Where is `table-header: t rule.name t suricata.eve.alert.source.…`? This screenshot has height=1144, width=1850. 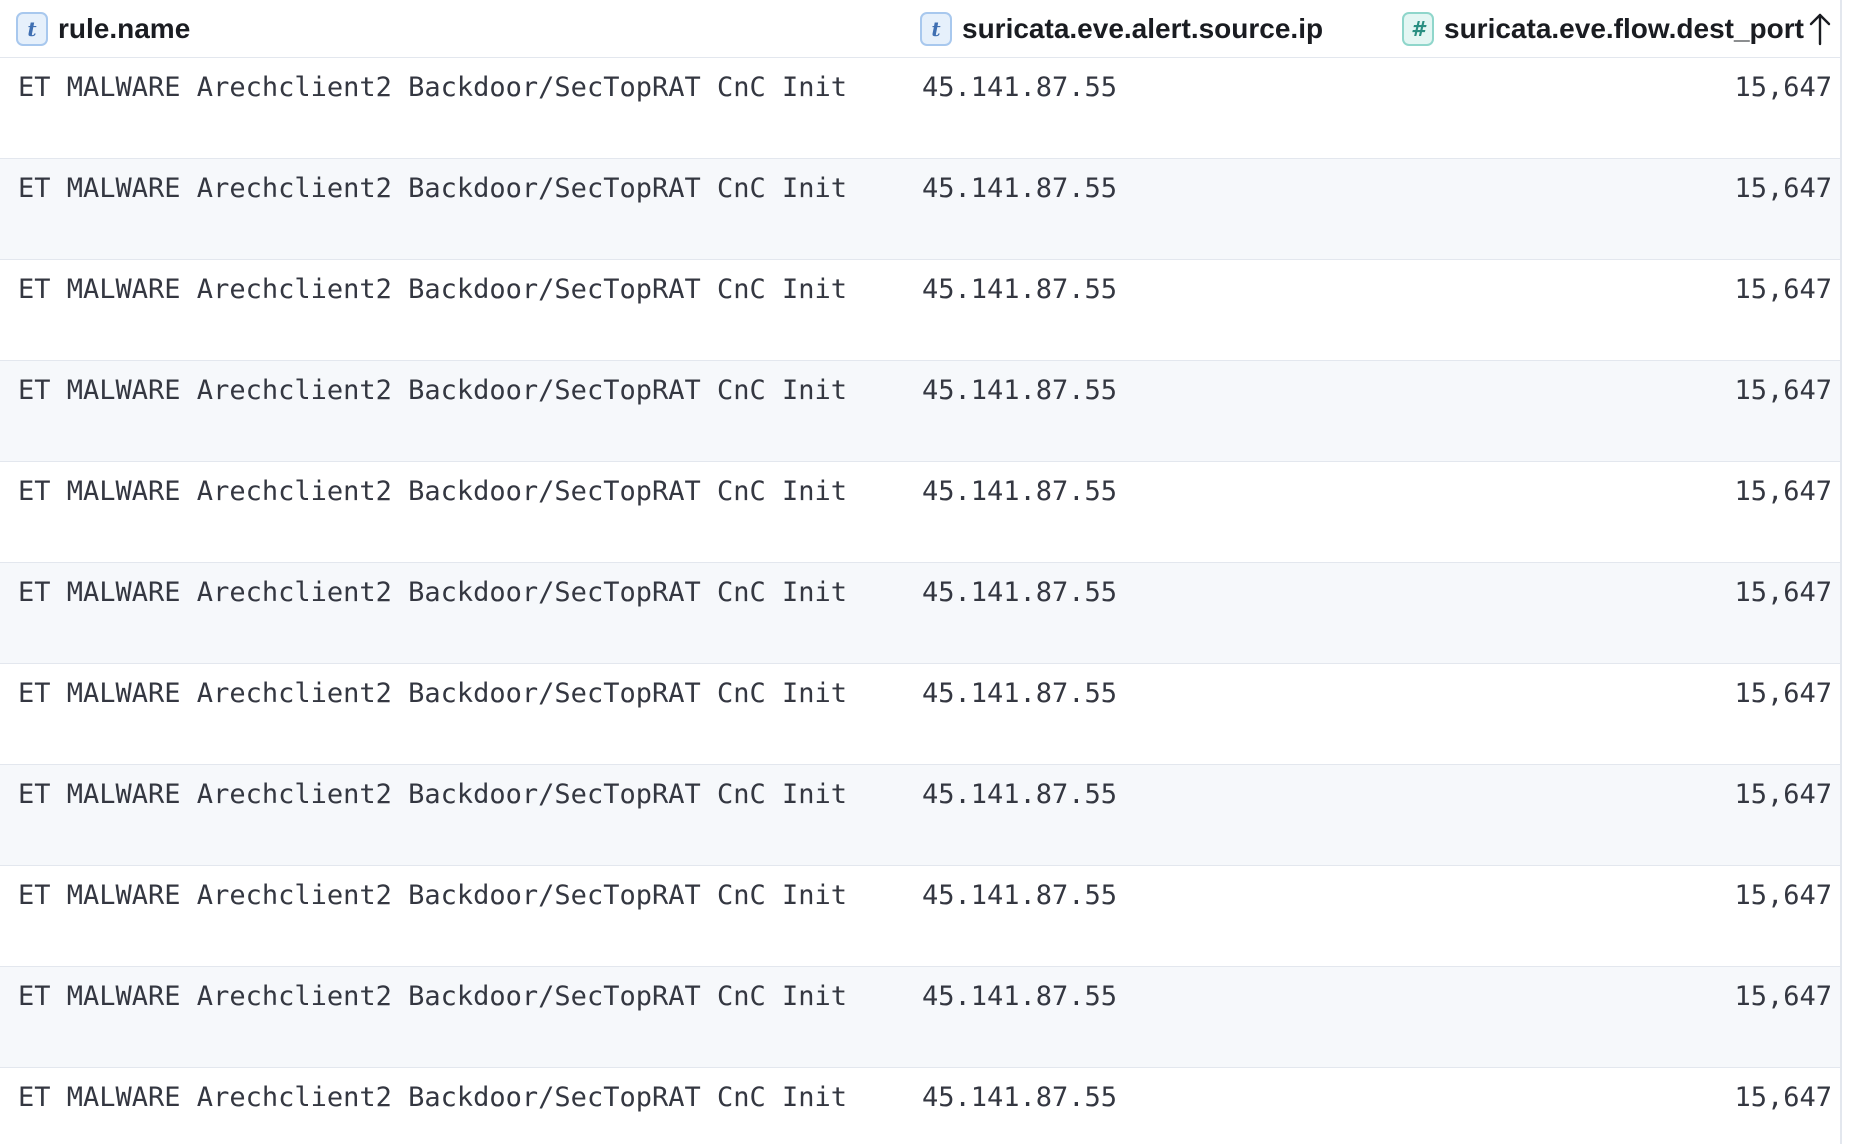 table-header: t rule.name t suricata.eve.alert.source.… is located at coordinates (920, 29).